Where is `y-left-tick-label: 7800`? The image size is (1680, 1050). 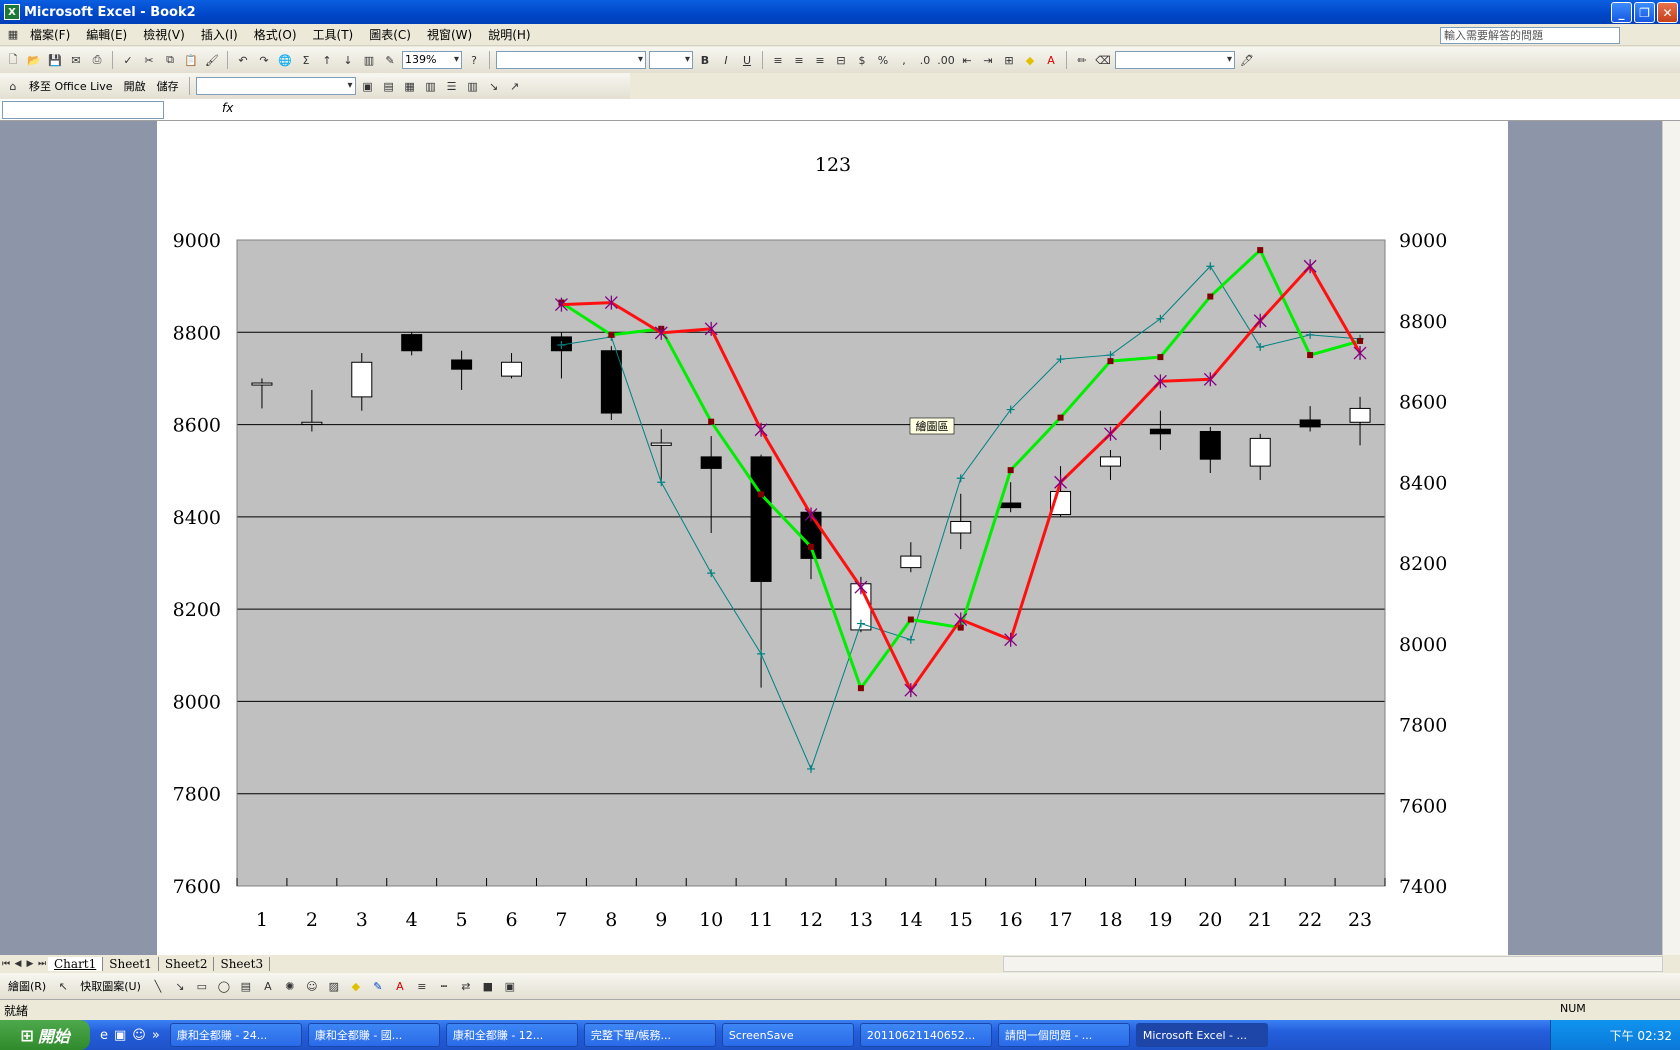 y-left-tick-label: 7800 is located at coordinates (197, 795).